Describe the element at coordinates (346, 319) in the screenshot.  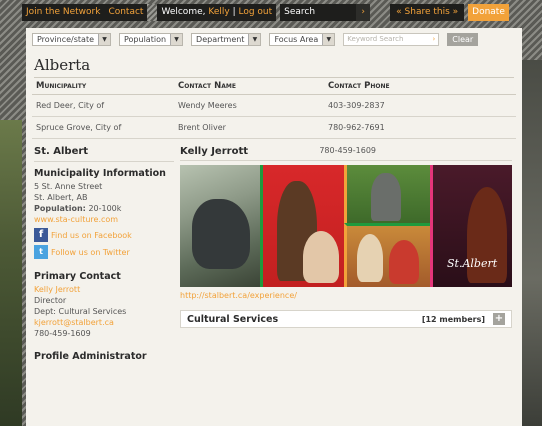
I see `cultural-services-bar: Cultural Services [12 members] +` at that location.